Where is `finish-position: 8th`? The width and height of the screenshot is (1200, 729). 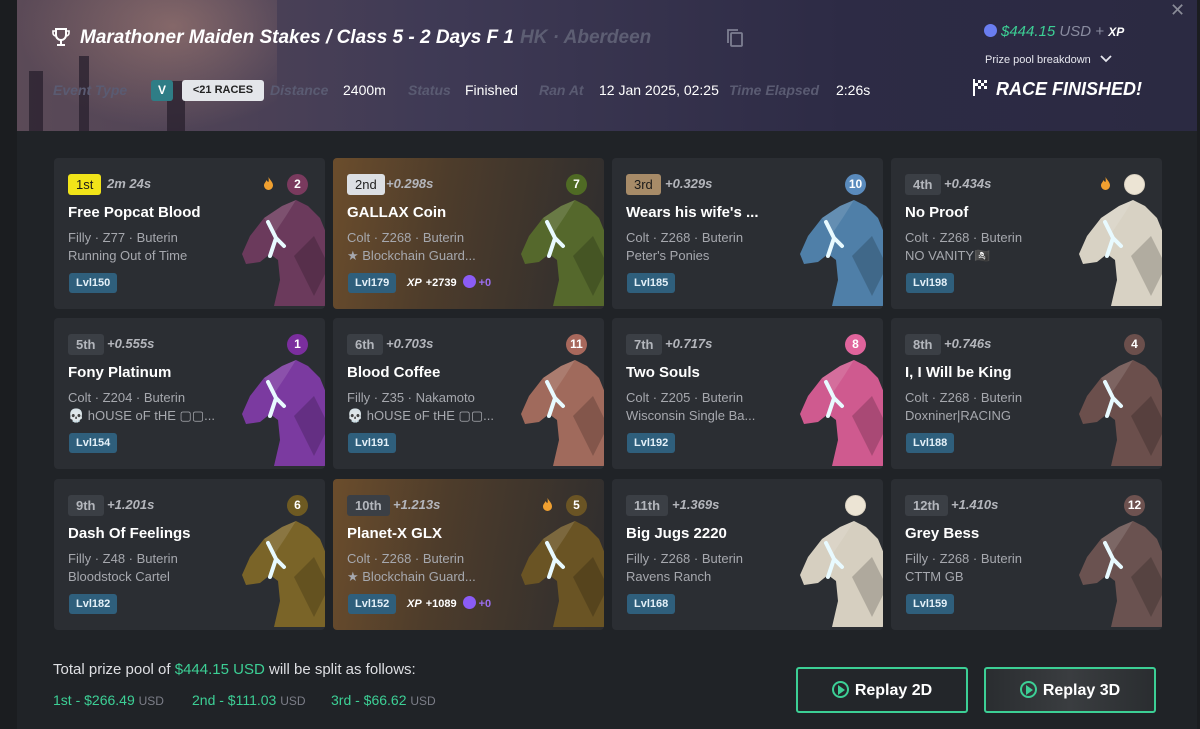
finish-position: 8th is located at coordinates (923, 344).